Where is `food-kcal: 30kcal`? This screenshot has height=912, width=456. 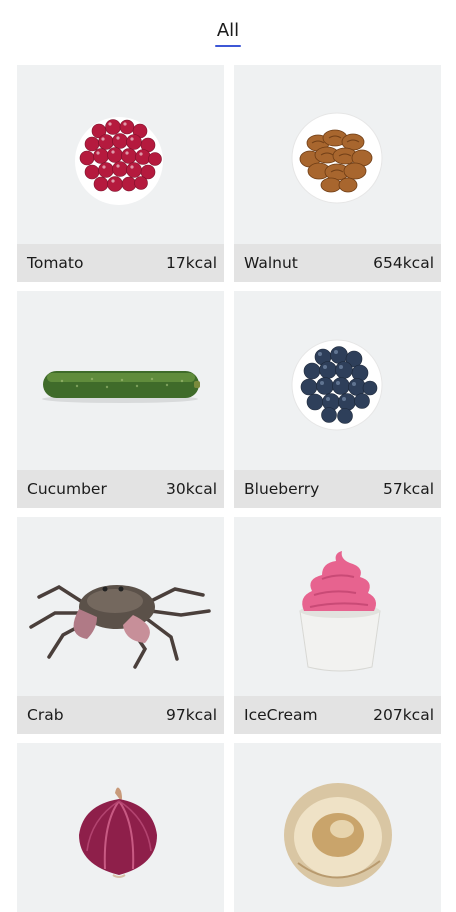 food-kcal: 30kcal is located at coordinates (191, 489).